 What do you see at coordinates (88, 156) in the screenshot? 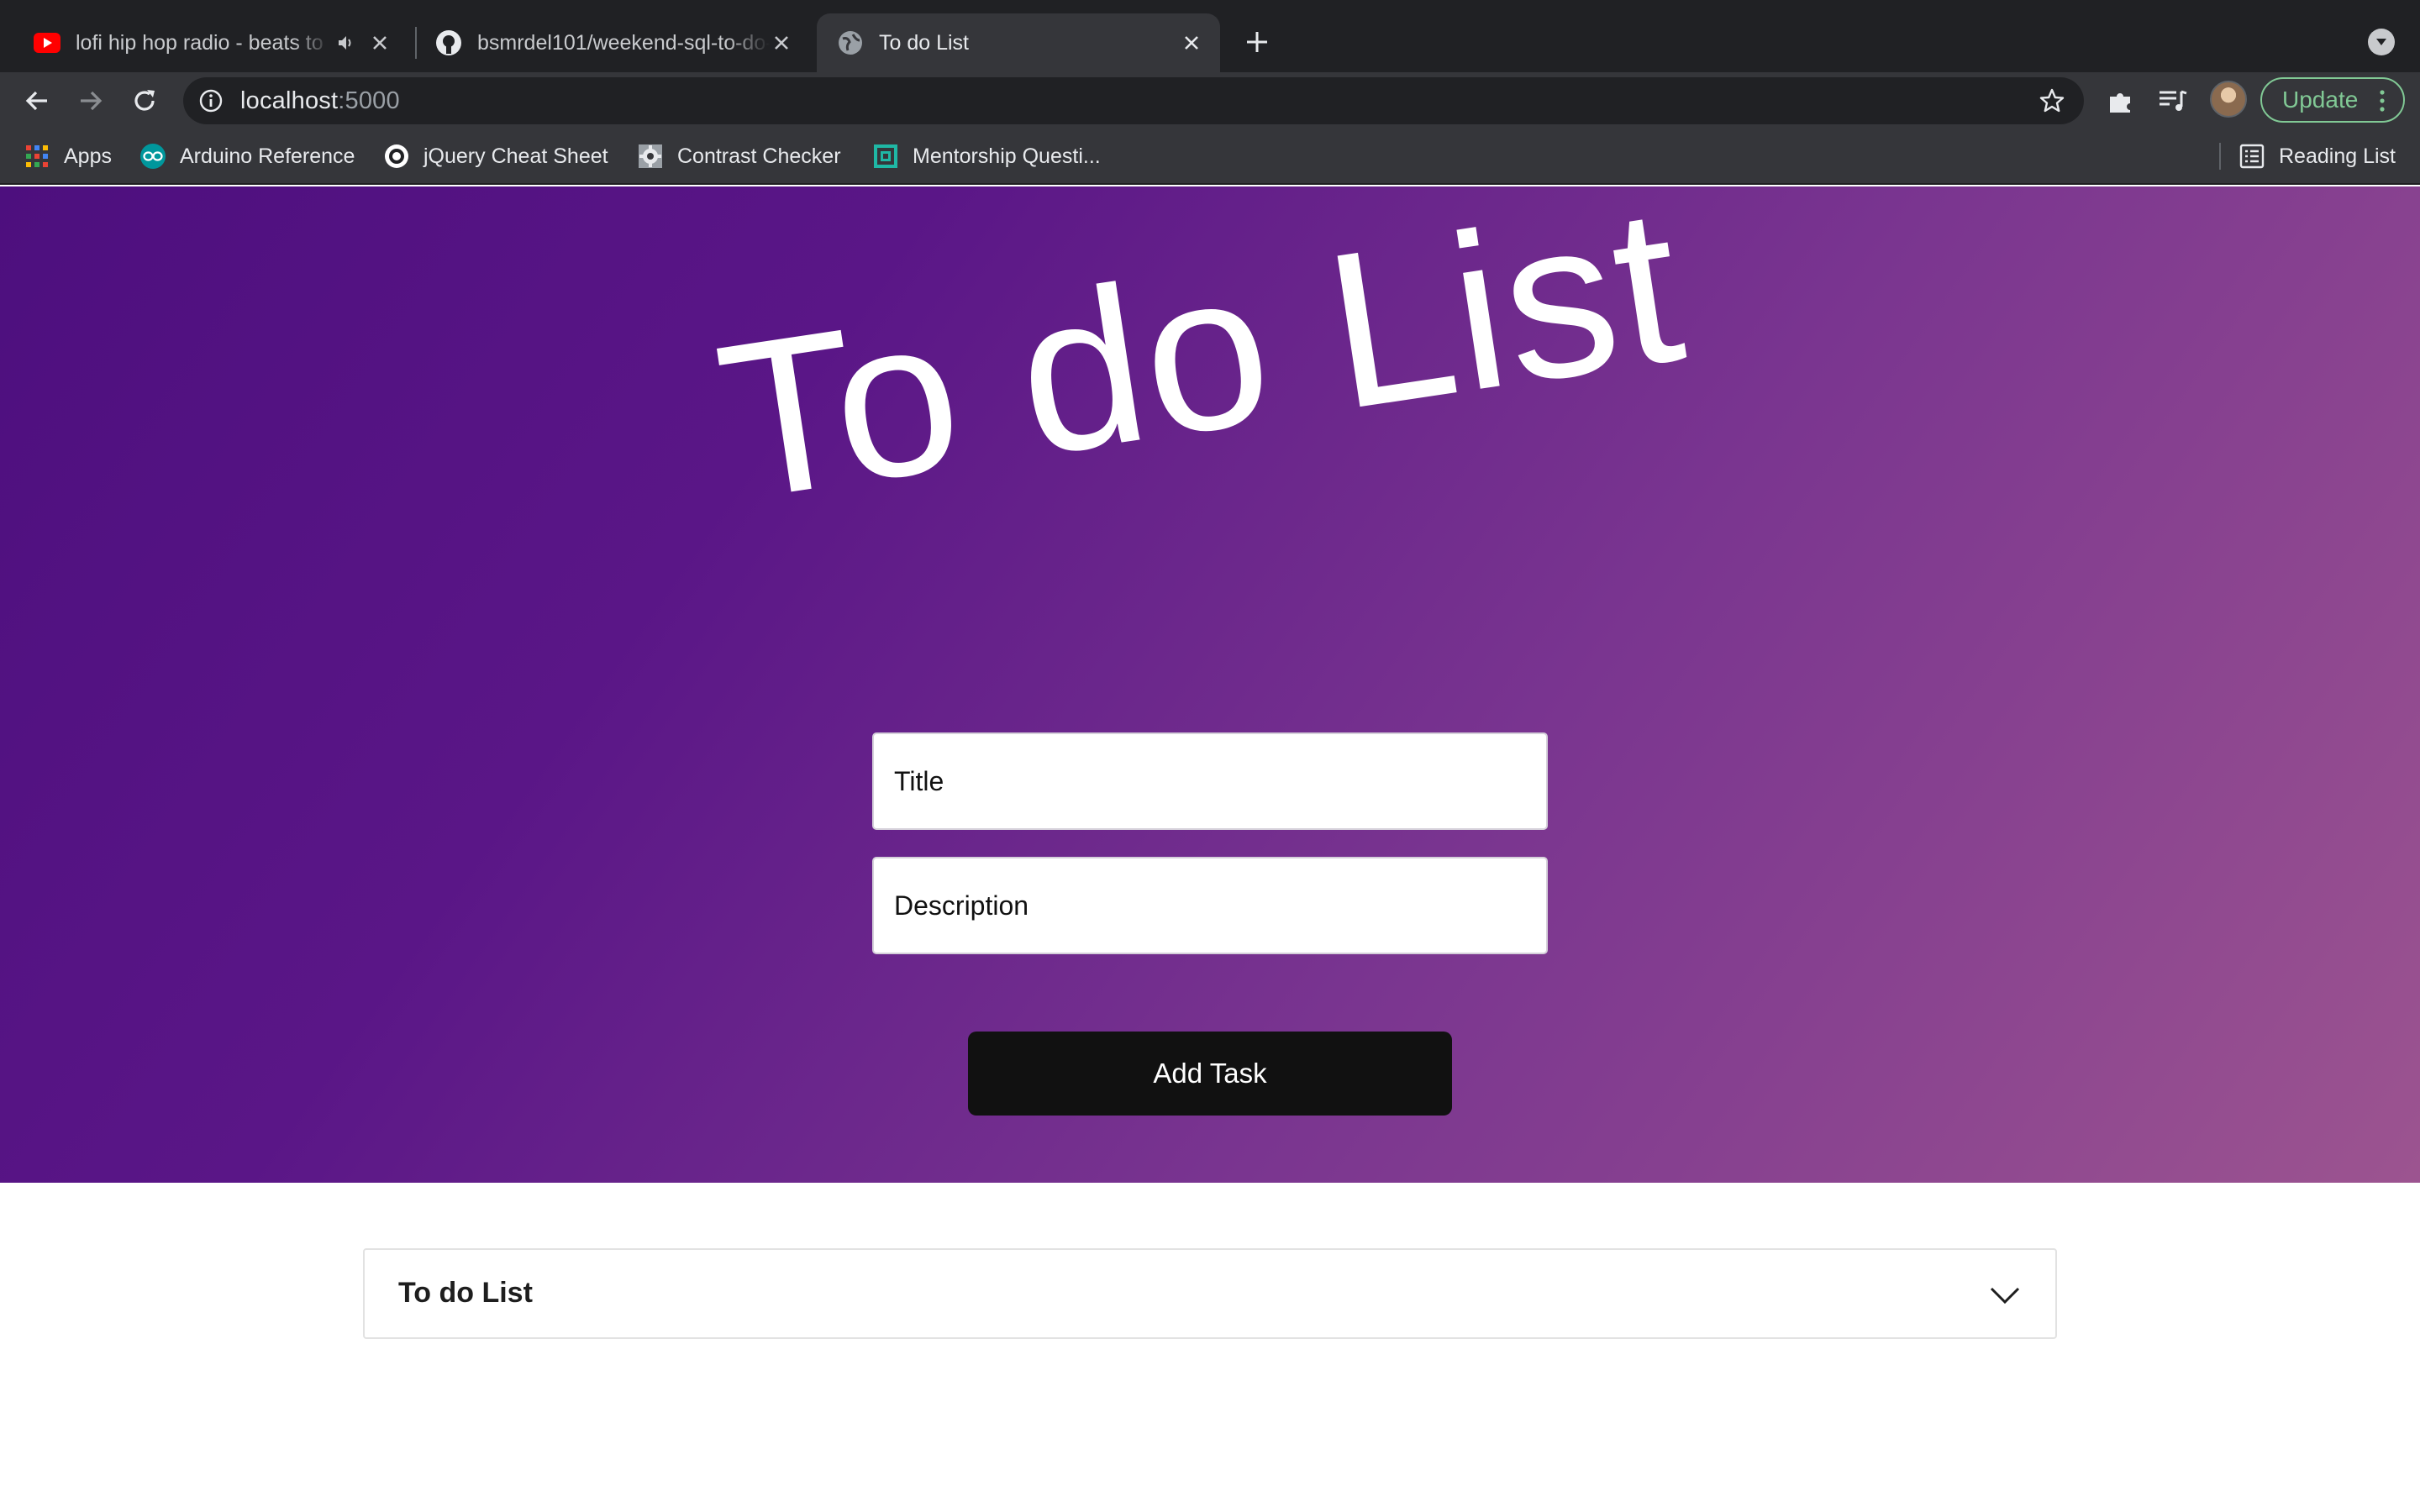
I see `bookmark-label: Apps` at bounding box center [88, 156].